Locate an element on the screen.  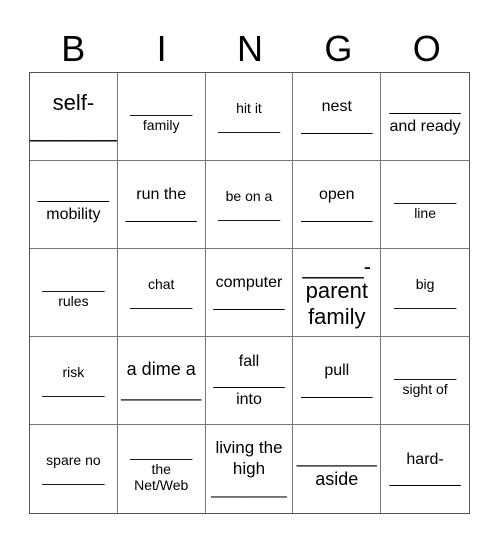
bingo-cell: ________ sight of is located at coordinates (425, 381).